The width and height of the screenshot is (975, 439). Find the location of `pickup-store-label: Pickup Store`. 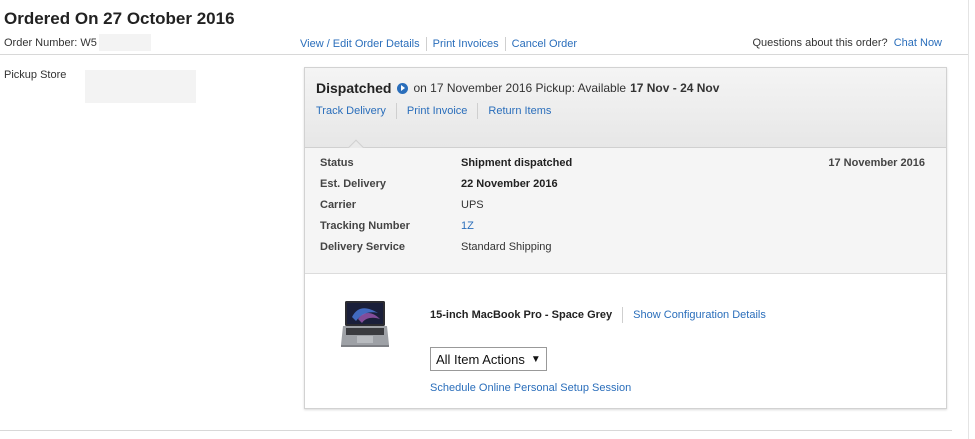

pickup-store-label: Pickup Store is located at coordinates (35, 75).